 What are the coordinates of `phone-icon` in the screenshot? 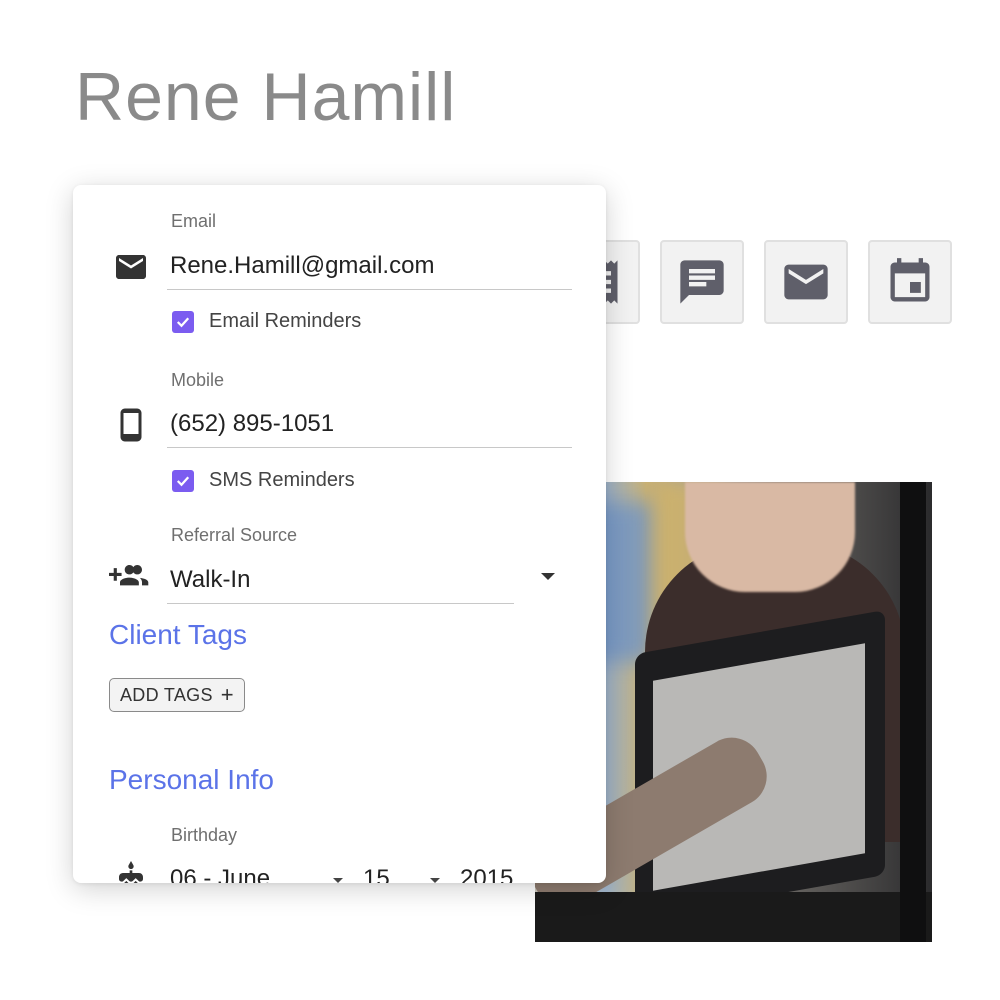 It's located at (131, 427).